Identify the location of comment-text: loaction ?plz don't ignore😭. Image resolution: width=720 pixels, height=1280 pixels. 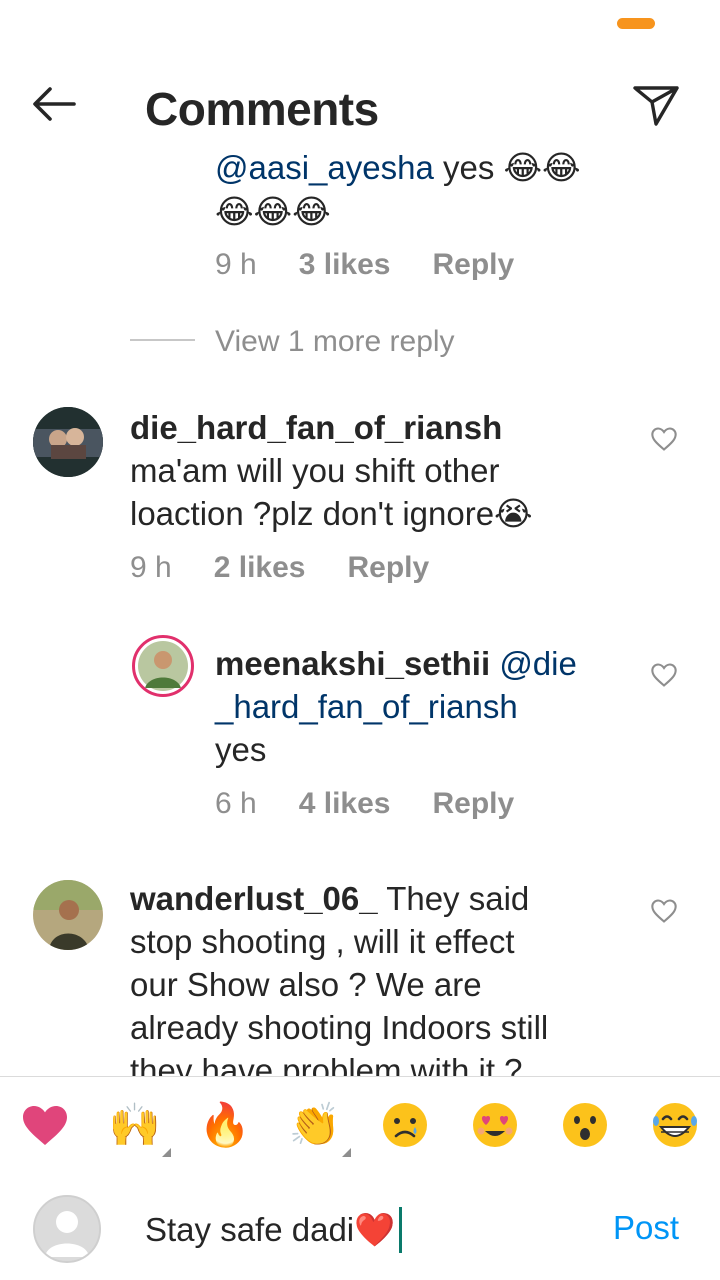
(331, 513).